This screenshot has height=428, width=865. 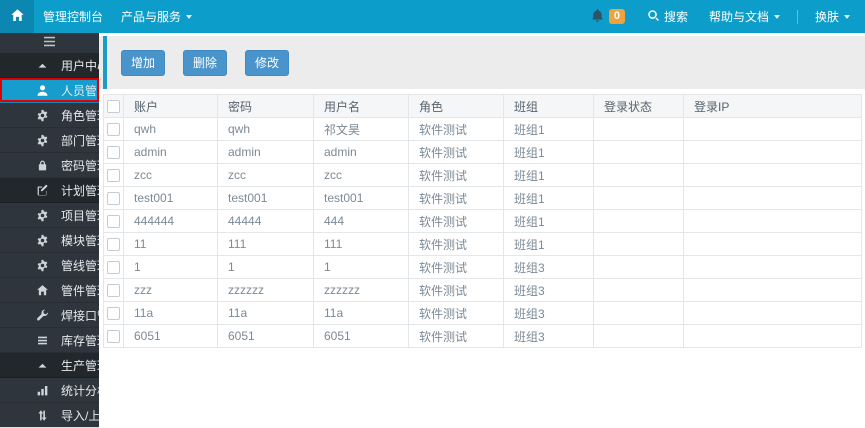 What do you see at coordinates (738, 17) in the screenshot?
I see `help-docs-label: 帮助与文档` at bounding box center [738, 17].